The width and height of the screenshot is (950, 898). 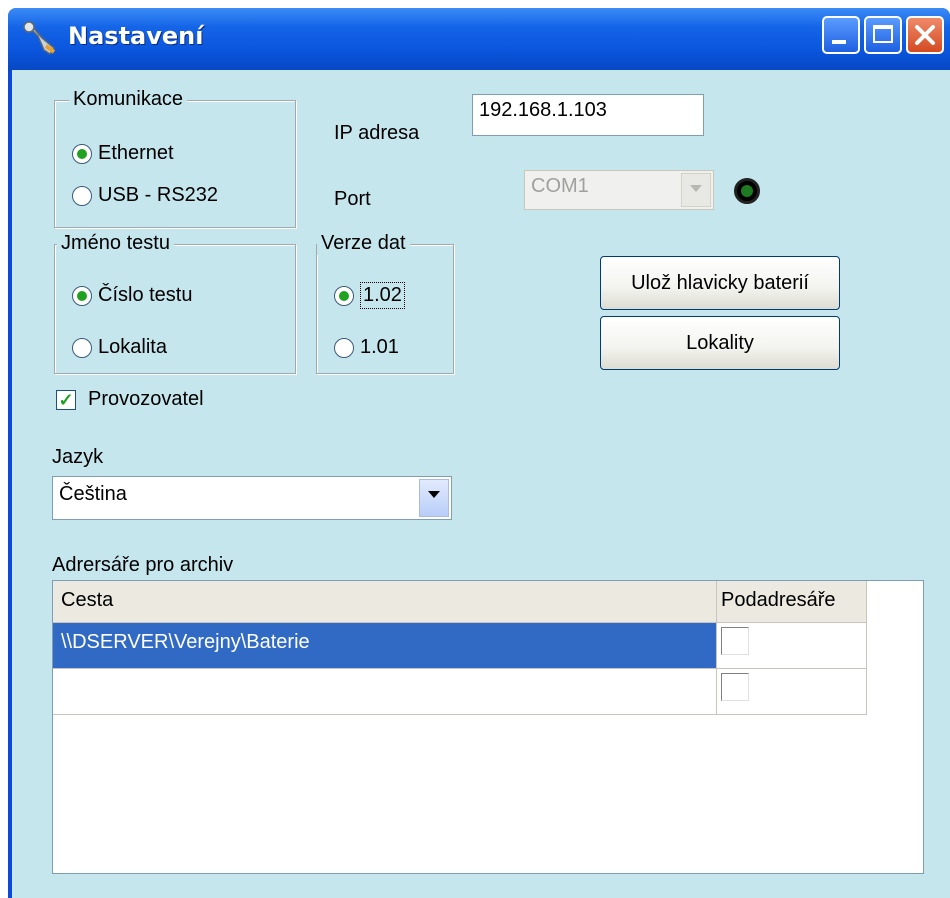 What do you see at coordinates (252, 498) in the screenshot?
I see `language-combo: Čeština` at bounding box center [252, 498].